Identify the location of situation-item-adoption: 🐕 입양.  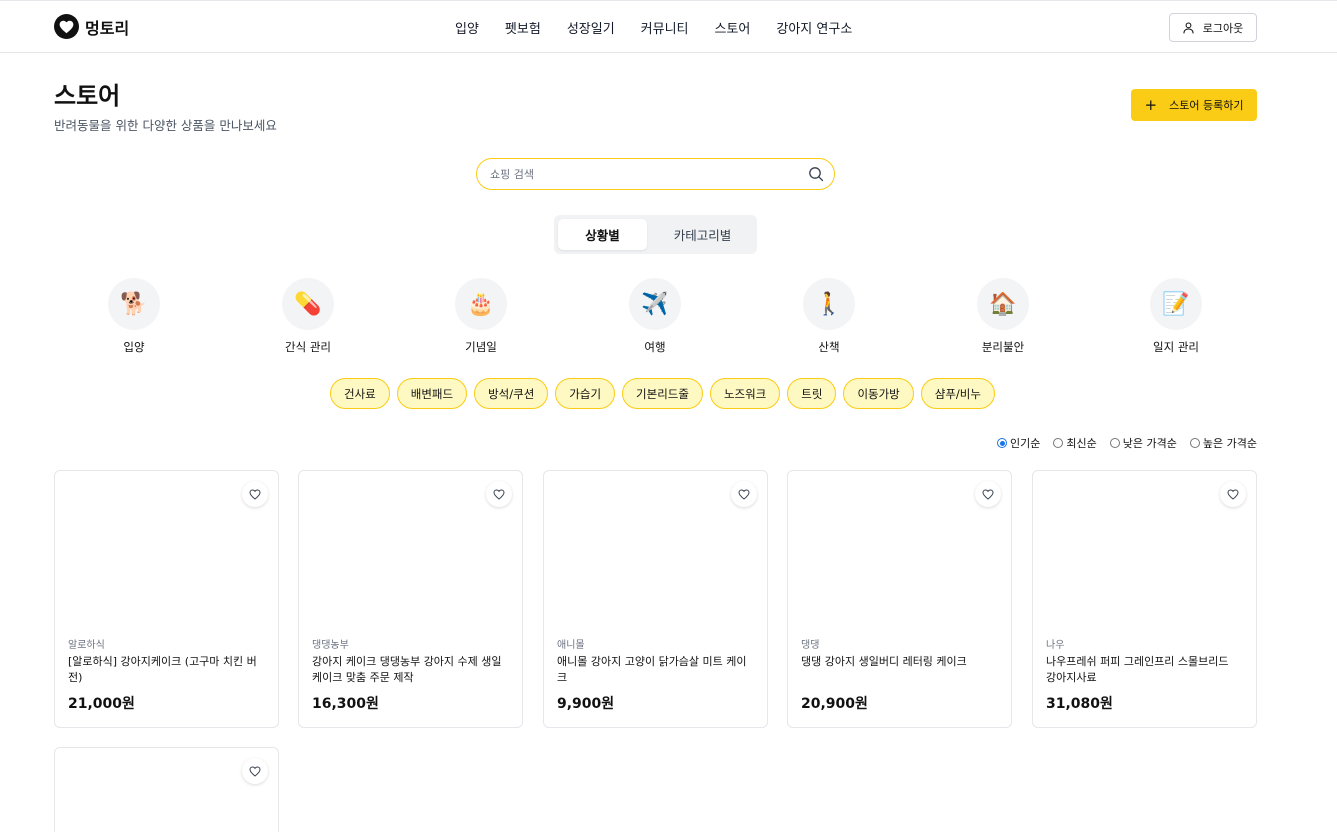
(134, 316).